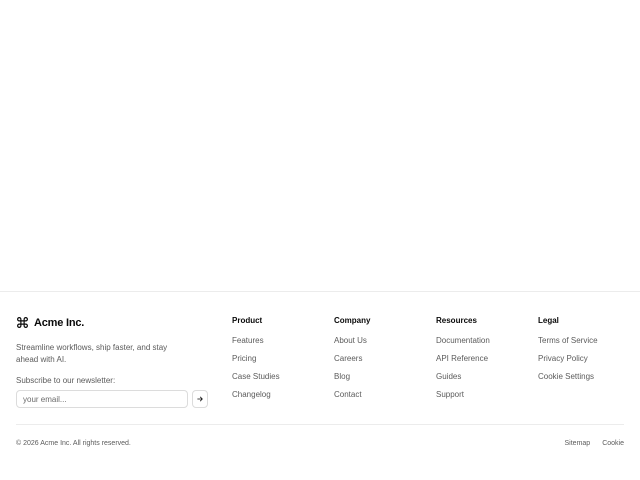 This screenshot has width=640, height=480. I want to click on footer-link-about-us: About Us, so click(352, 345).